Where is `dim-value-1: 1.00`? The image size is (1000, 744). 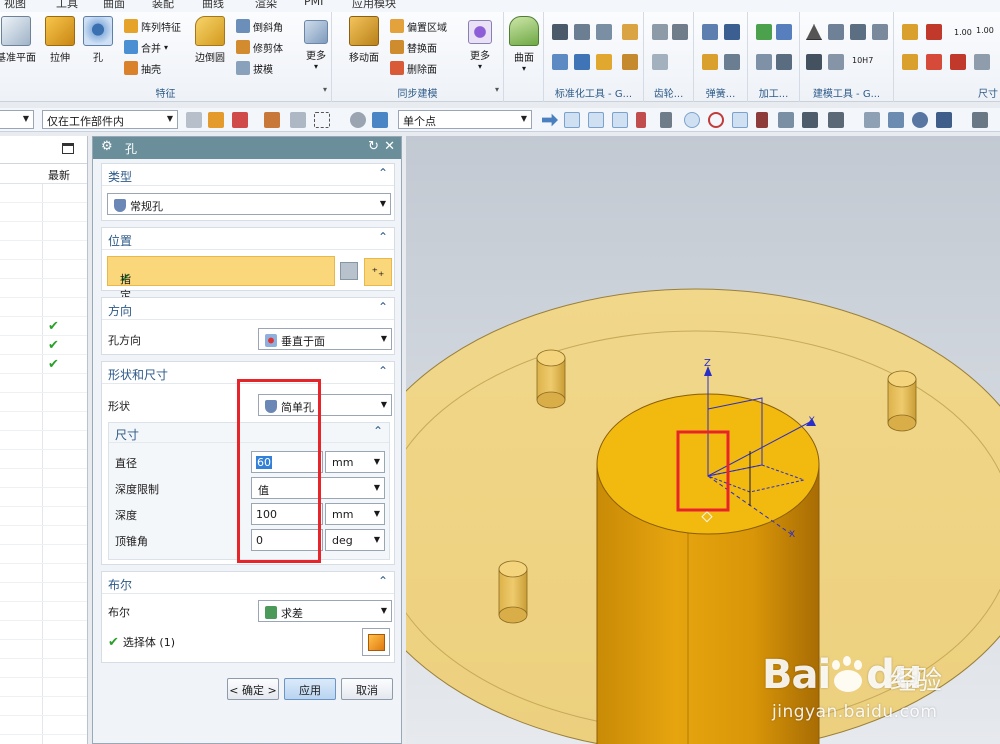 dim-value-1: 1.00 is located at coordinates (963, 32).